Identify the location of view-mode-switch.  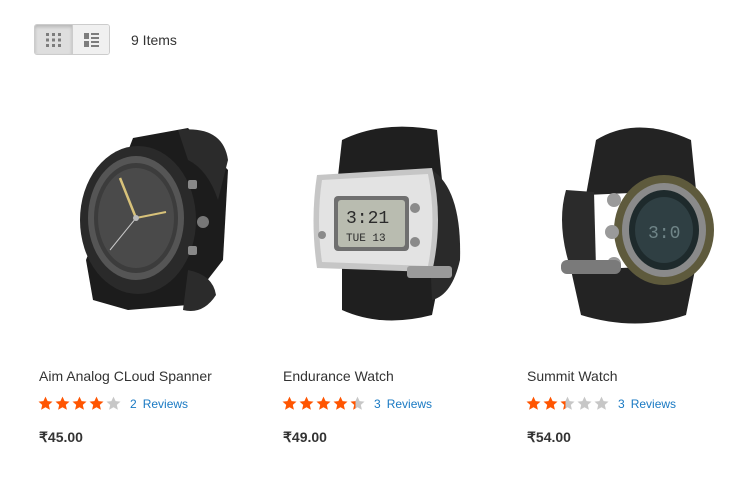
(72, 39).